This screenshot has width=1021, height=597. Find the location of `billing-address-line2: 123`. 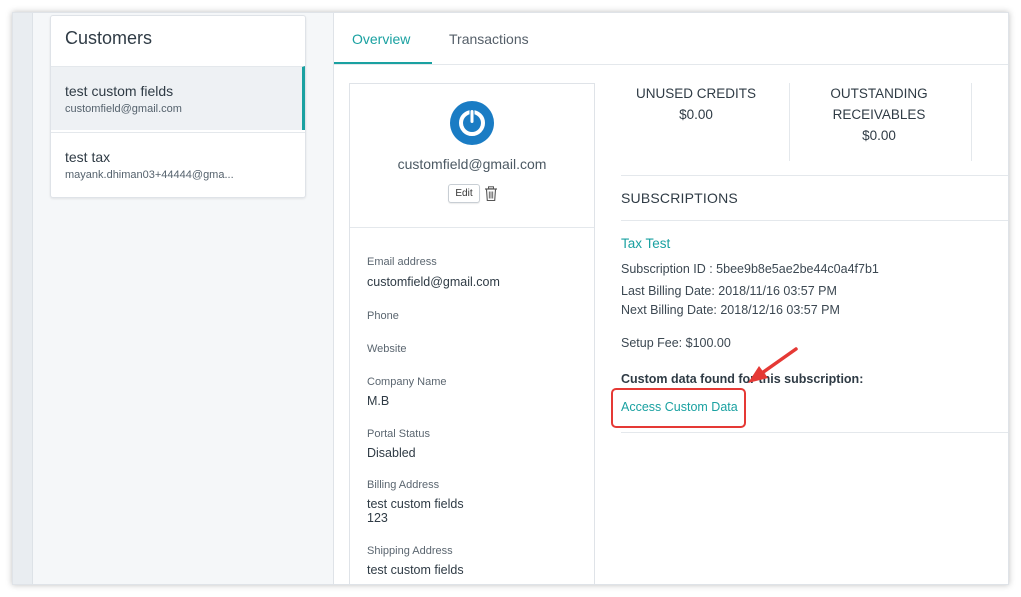

billing-address-line2: 123 is located at coordinates (377, 518).